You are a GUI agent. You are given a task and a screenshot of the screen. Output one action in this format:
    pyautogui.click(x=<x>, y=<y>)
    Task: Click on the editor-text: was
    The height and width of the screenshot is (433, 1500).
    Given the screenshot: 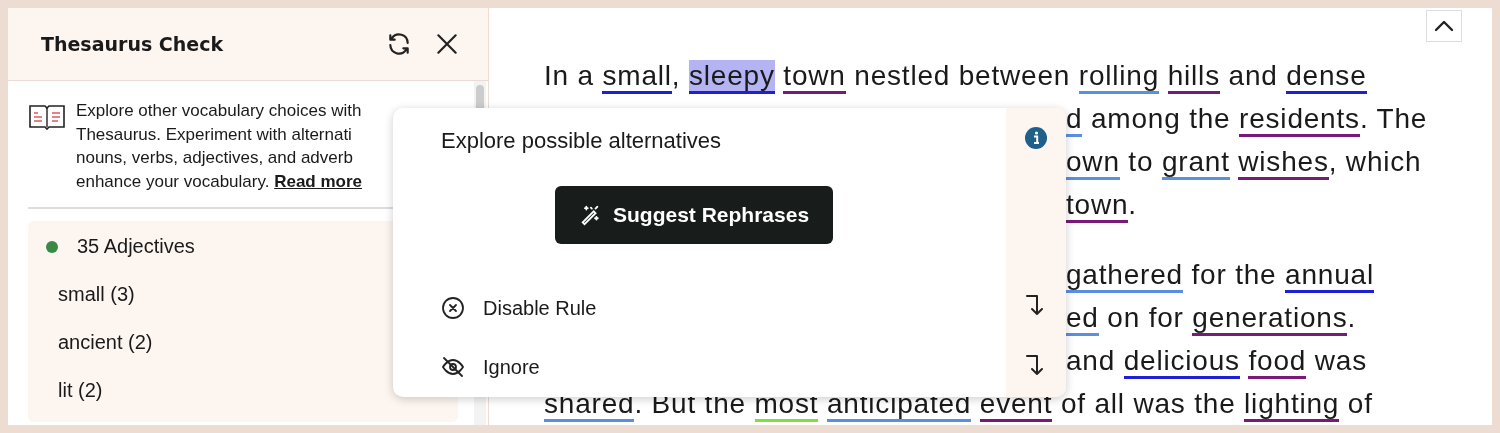 What is the action you would take?
    pyautogui.click(x=1340, y=360)
    